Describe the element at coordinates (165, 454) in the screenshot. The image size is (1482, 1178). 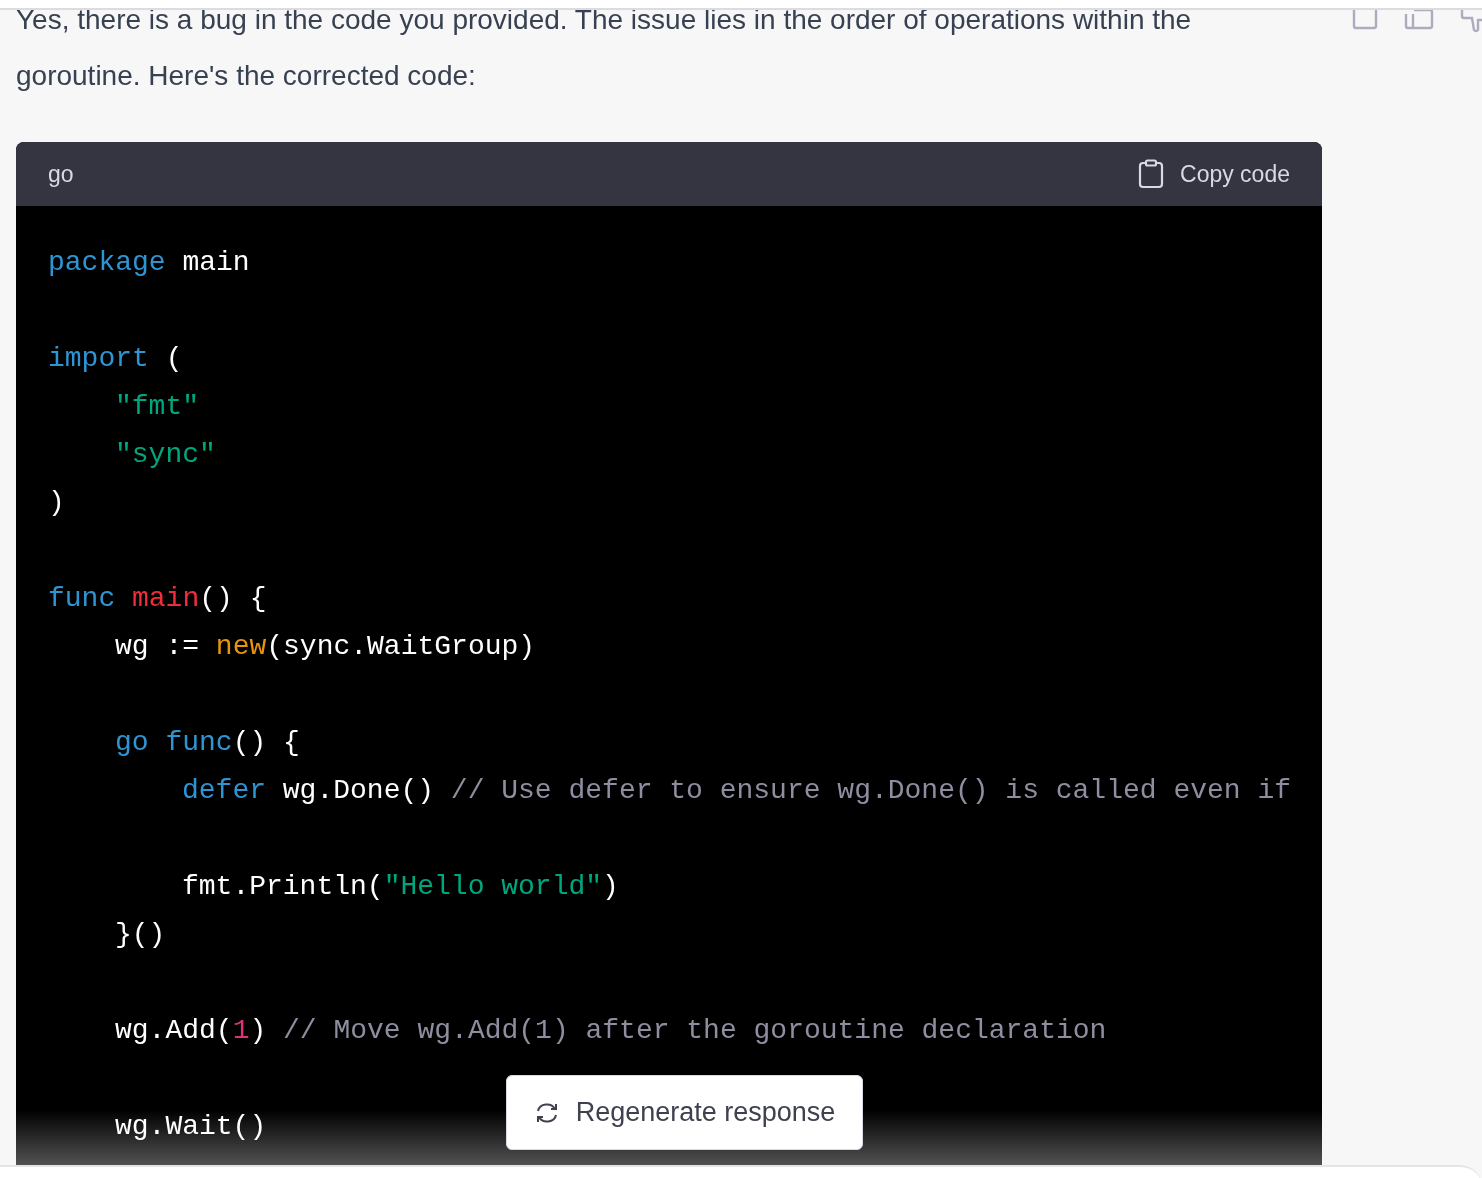
I see `code-line: "sync"` at that location.